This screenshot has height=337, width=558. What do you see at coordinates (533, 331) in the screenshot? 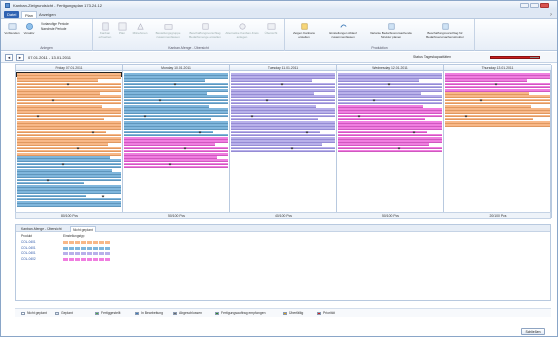
I see `close-button: Schließen` at bounding box center [533, 331].